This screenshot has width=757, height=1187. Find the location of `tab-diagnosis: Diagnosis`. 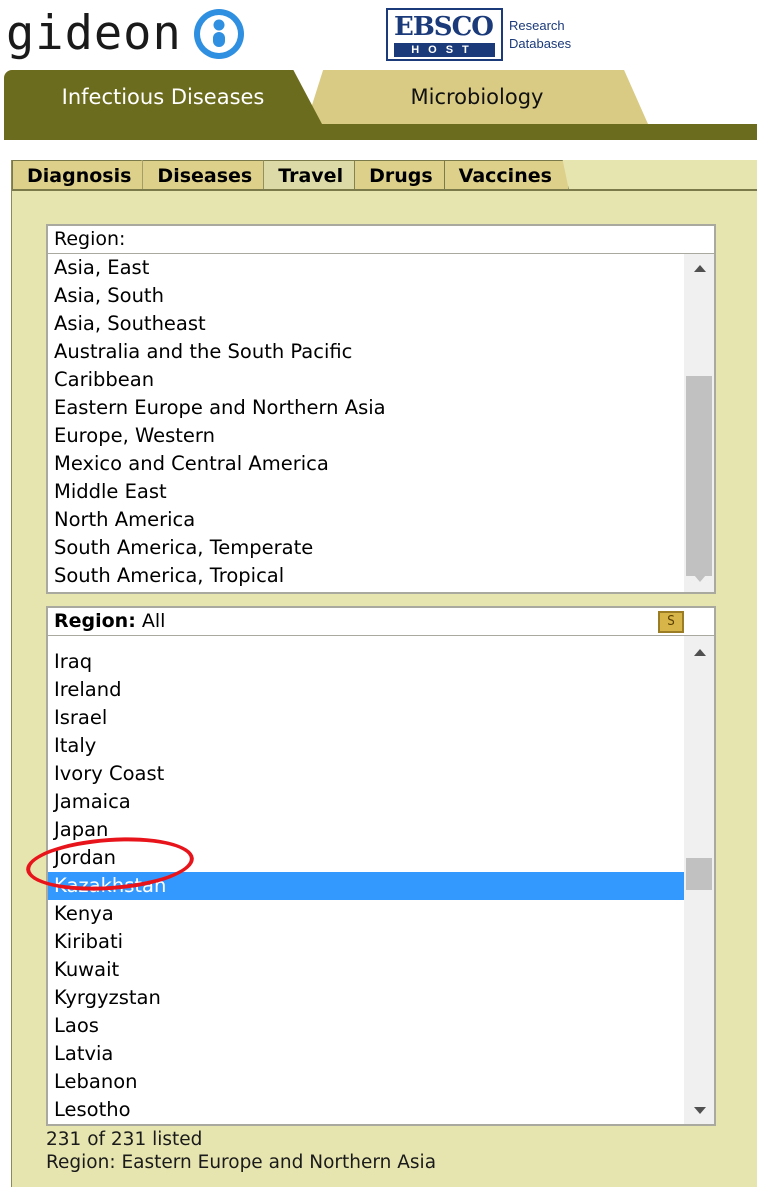

tab-diagnosis: Diagnosis is located at coordinates (80, 175).